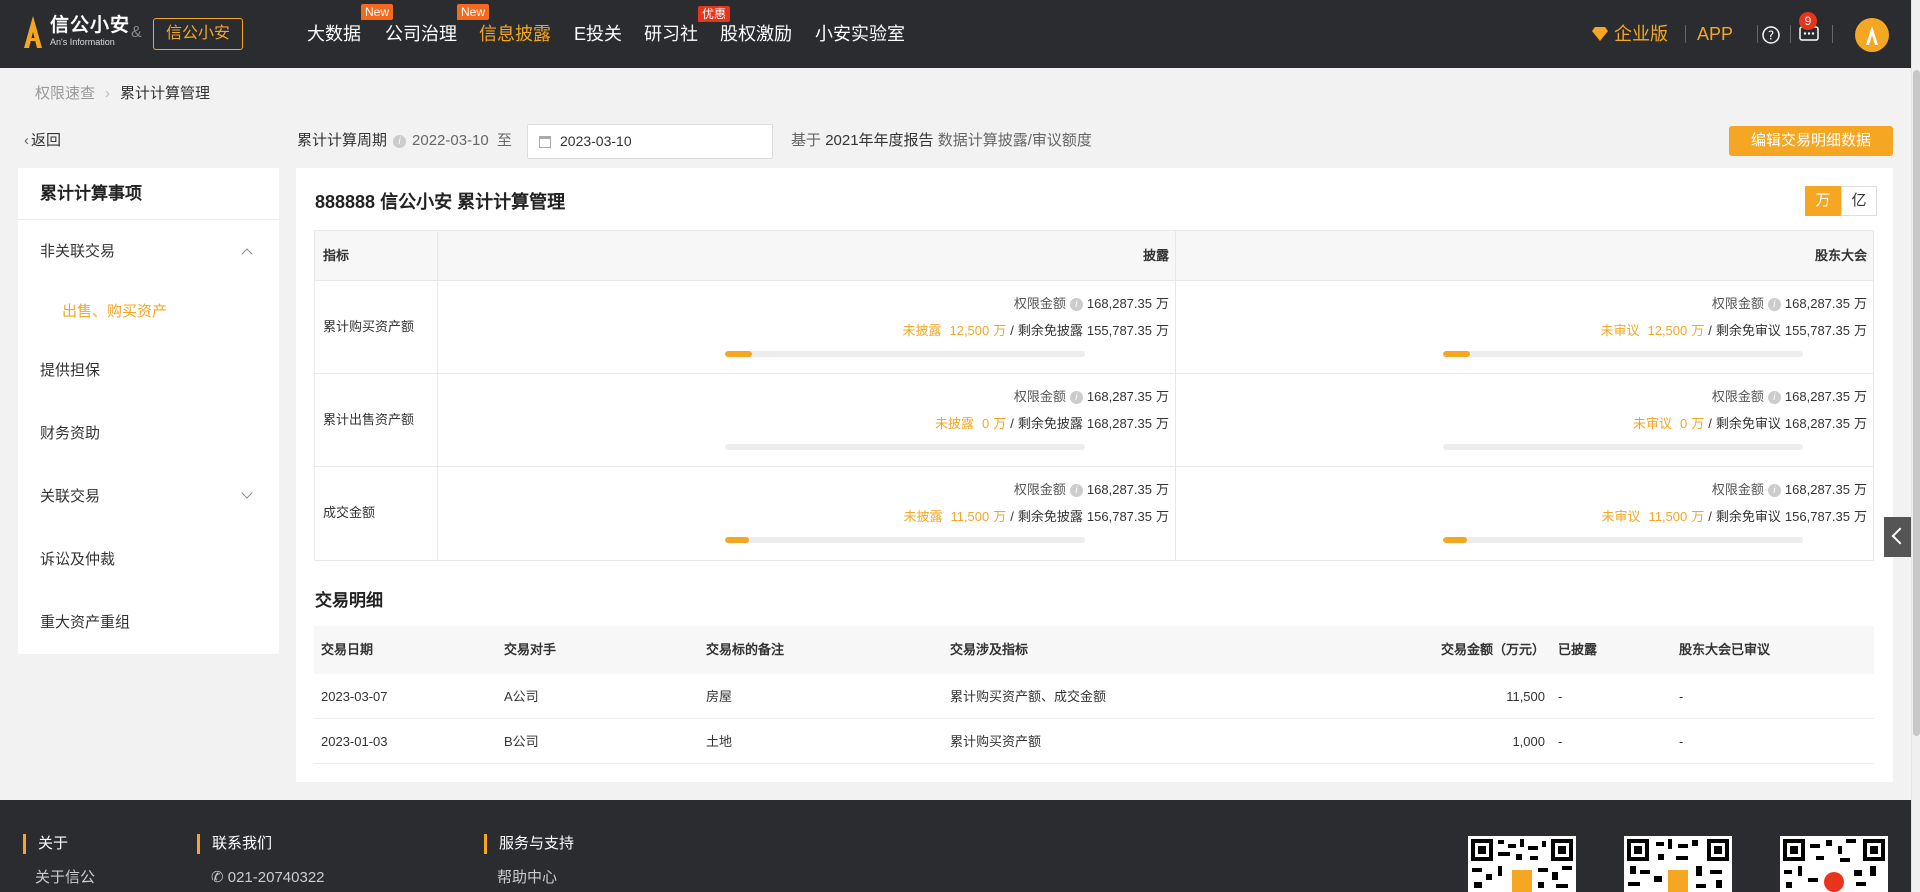 The height and width of the screenshot is (892, 1920). What do you see at coordinates (1578, 649) in the screenshot?
I see `col-disclosed: 已披露` at bounding box center [1578, 649].